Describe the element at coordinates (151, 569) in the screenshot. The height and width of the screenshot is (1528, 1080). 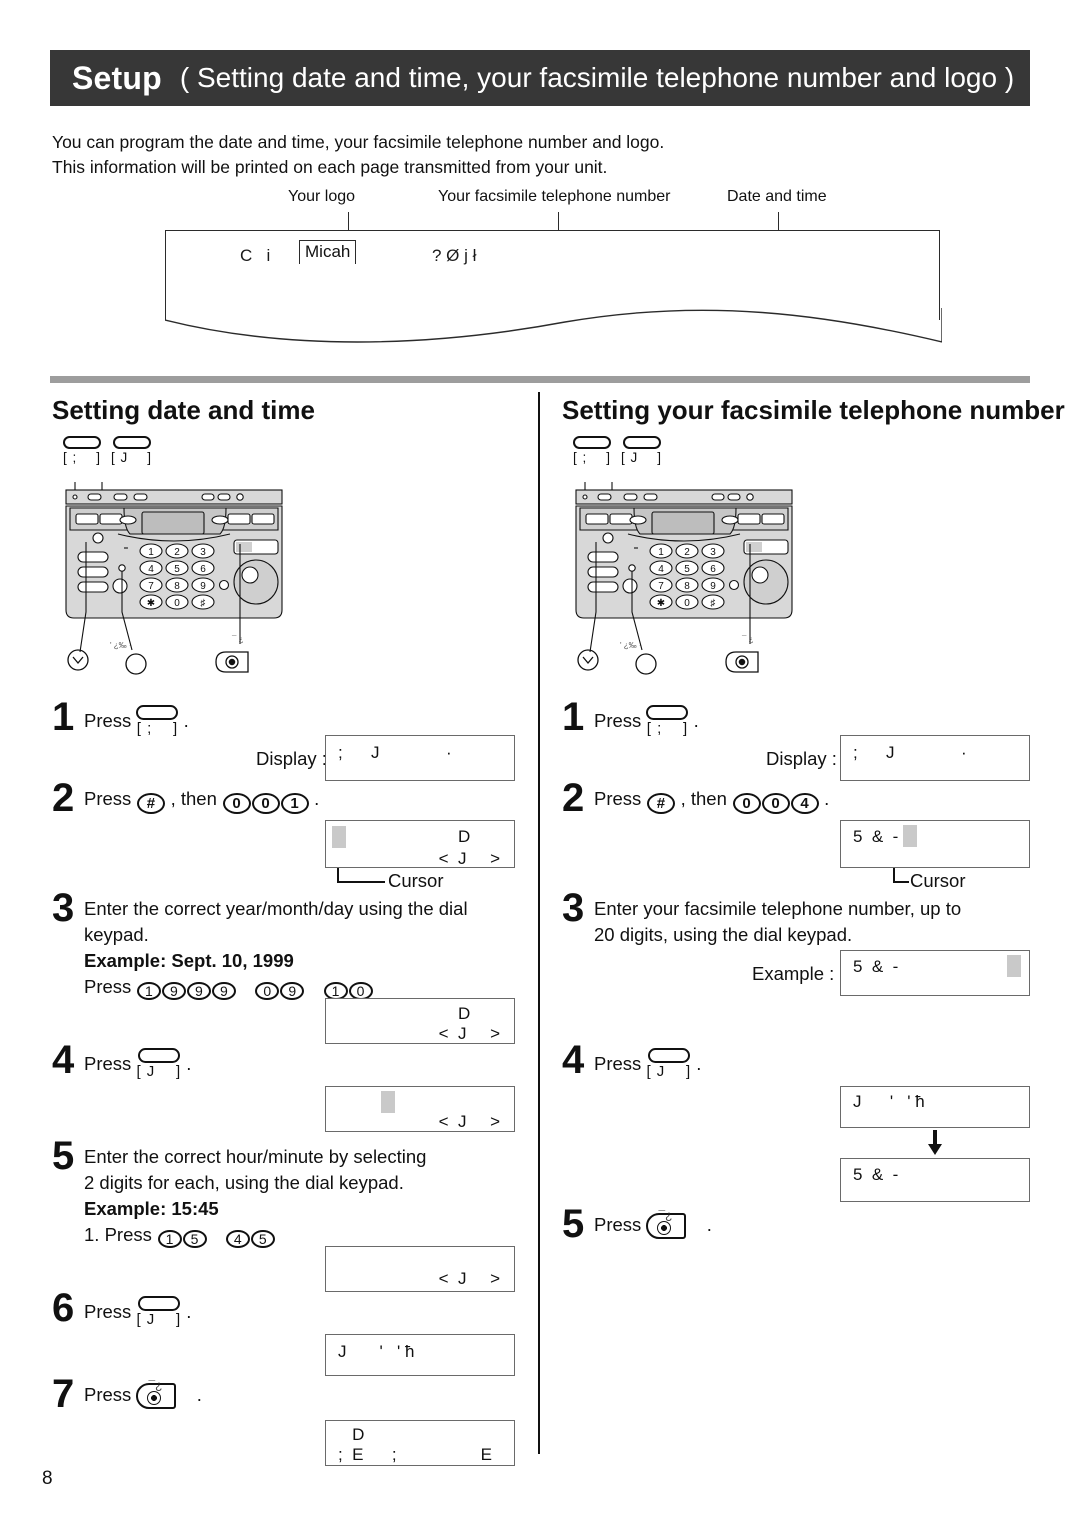
I see `svg-text: 4` at that location.